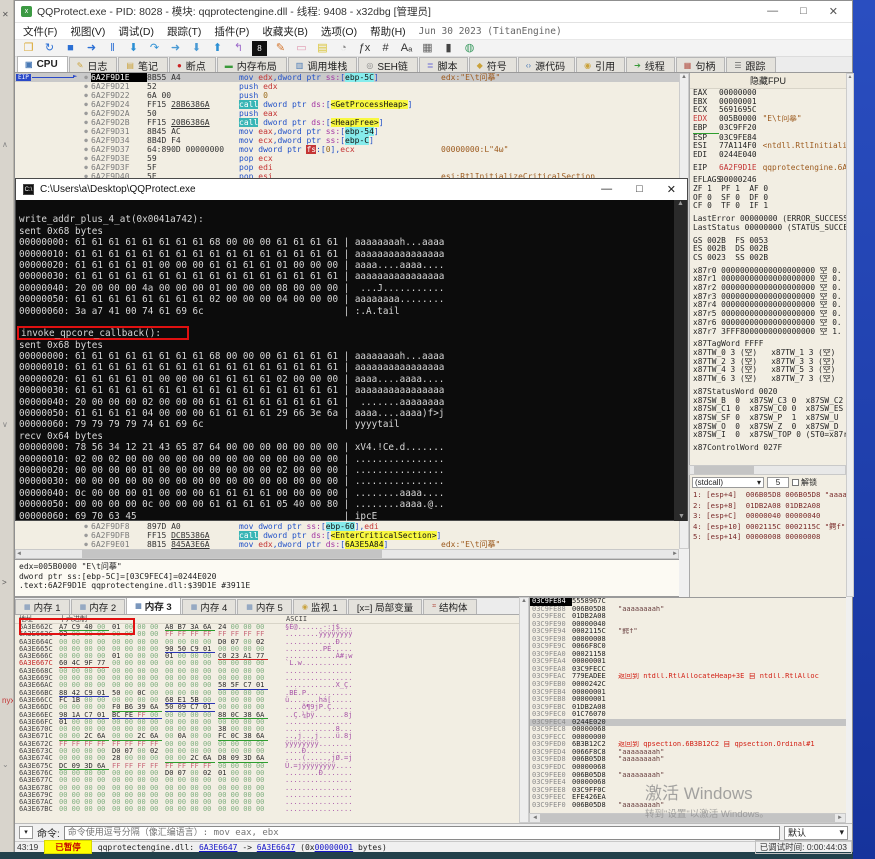 Image resolution: width=875 pixels, height=859 pixels. Describe the element at coordinates (388, 31) in the screenshot. I see `menu-help: 帮助(H)` at that location.